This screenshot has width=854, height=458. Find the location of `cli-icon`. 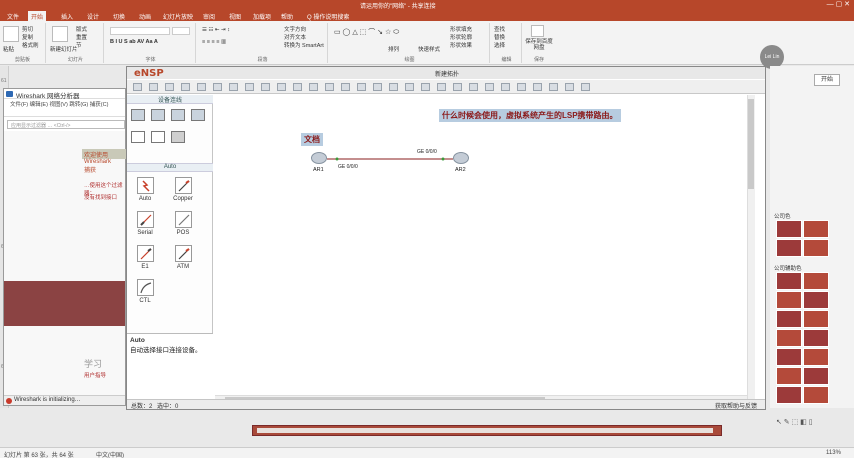

cli-icon is located at coordinates (489, 87).